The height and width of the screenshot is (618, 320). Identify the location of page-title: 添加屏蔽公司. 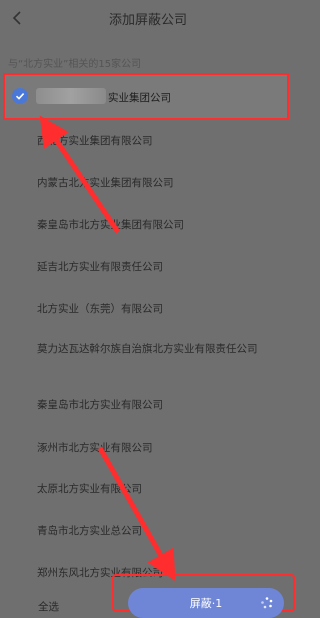
(147, 20).